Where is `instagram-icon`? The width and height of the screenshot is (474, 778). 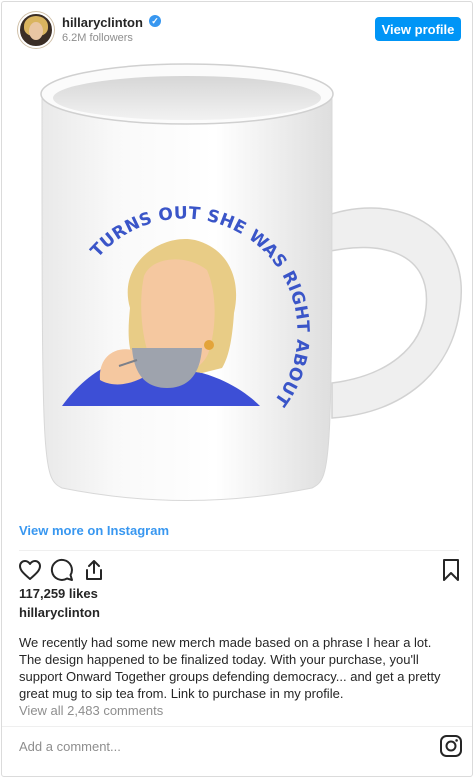 instagram-icon is located at coordinates (451, 746).